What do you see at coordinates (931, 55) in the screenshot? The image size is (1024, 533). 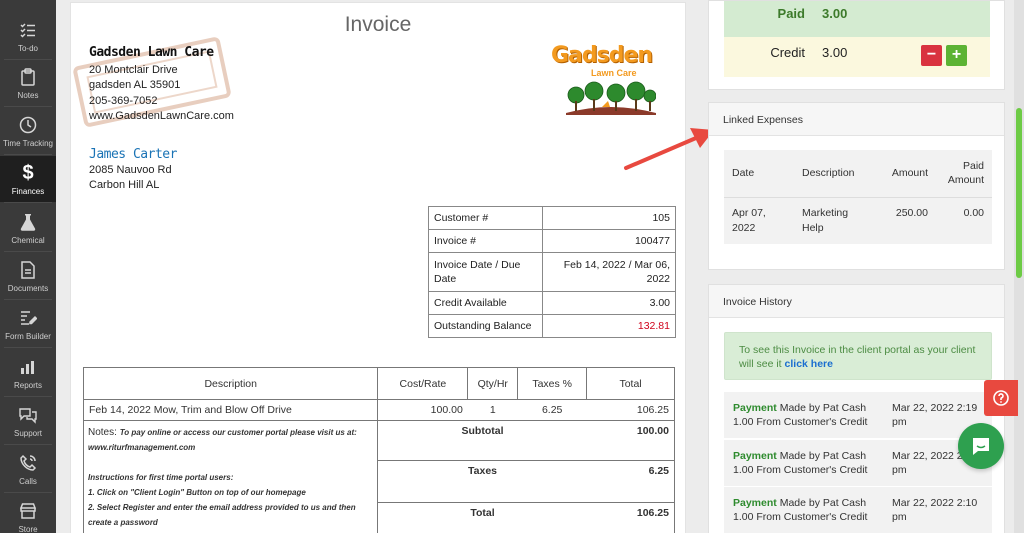 I see `decrease-credit-button: −` at bounding box center [931, 55].